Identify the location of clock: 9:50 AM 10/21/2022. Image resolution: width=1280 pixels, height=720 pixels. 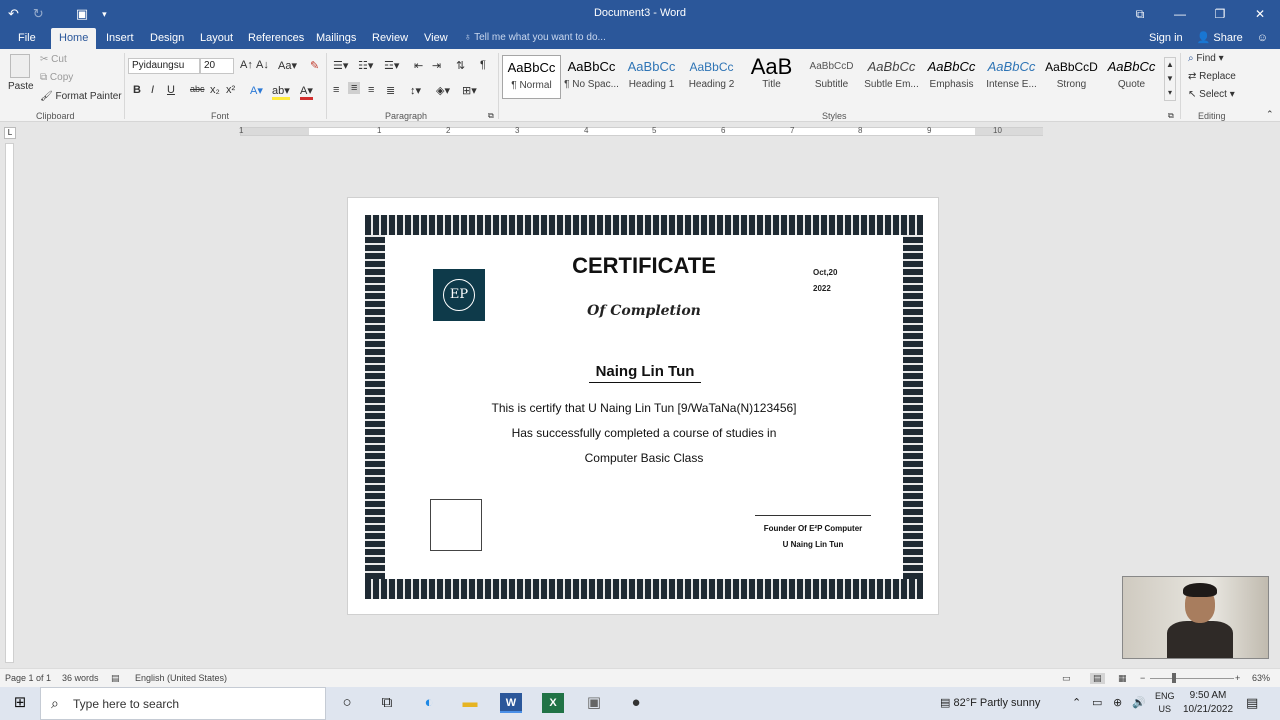
(1208, 703).